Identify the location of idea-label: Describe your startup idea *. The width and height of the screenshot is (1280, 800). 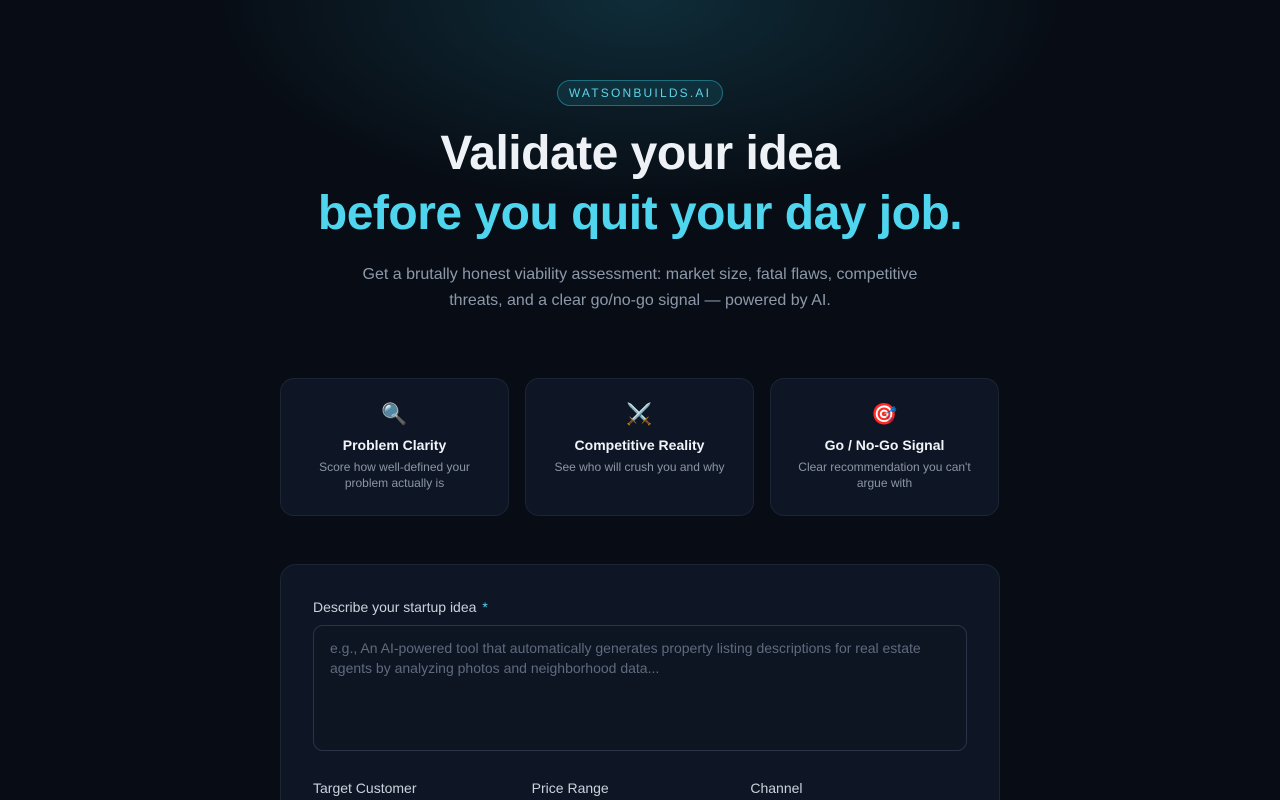
(400, 607).